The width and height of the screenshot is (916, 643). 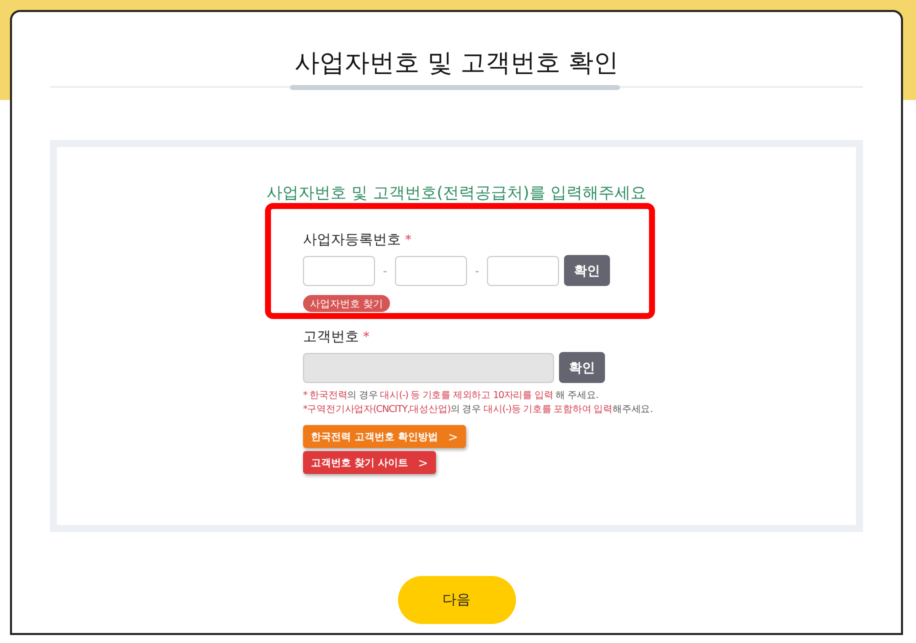 What do you see at coordinates (346, 303) in the screenshot?
I see `find-button: 사업자번호 찾기` at bounding box center [346, 303].